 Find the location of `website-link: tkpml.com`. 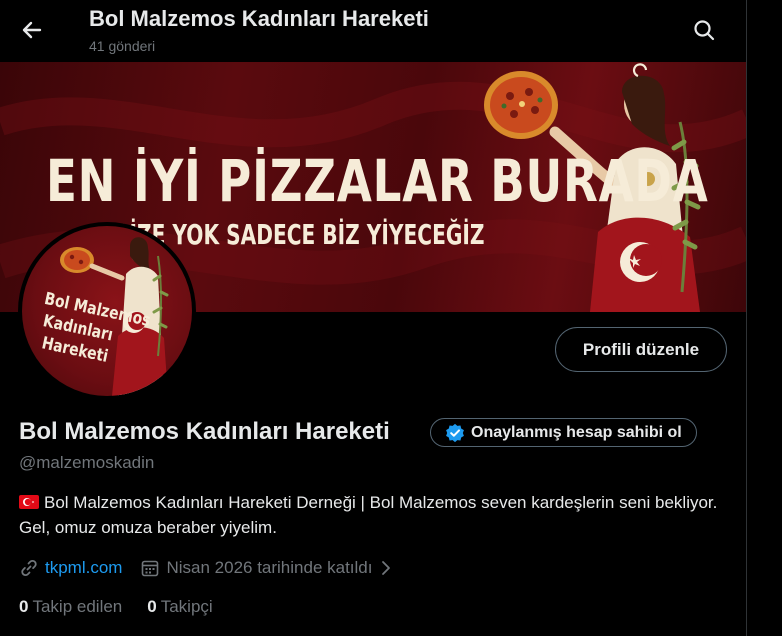

website-link: tkpml.com is located at coordinates (70, 568).